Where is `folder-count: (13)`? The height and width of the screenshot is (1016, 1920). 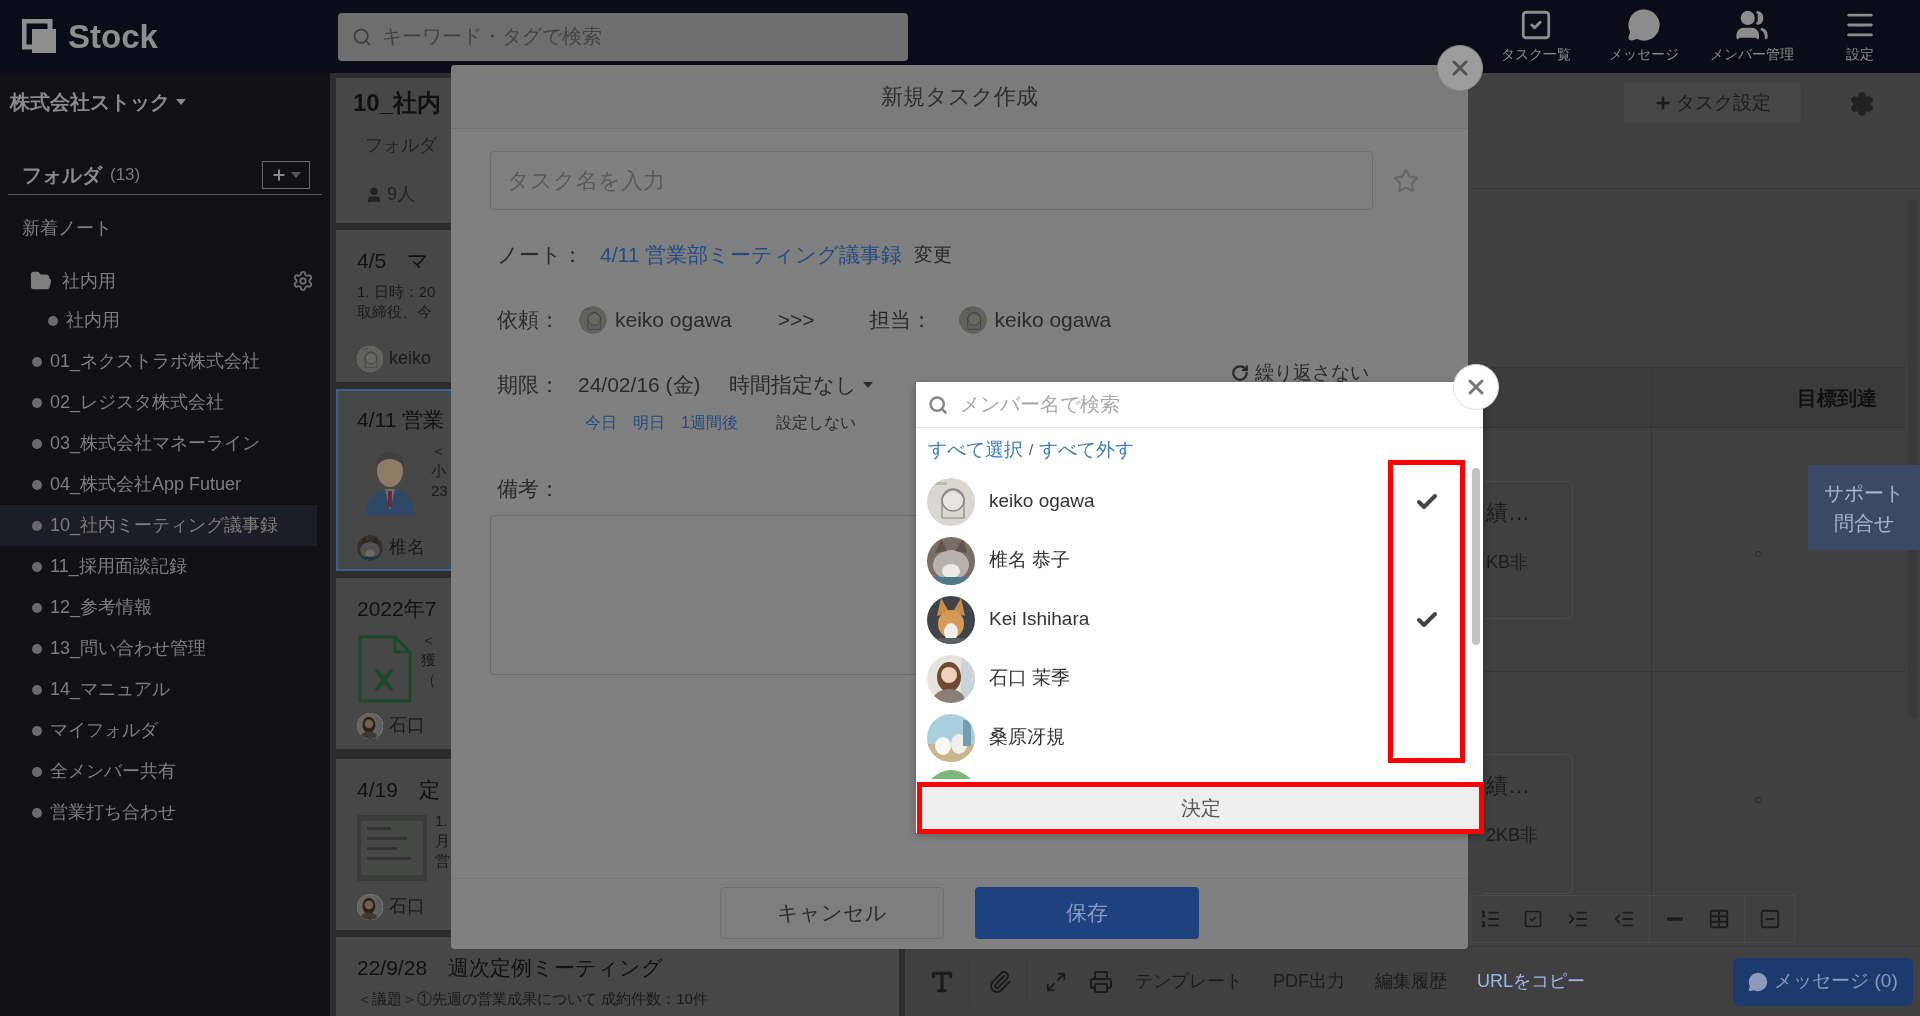
folder-count: (13) is located at coordinates (125, 174).